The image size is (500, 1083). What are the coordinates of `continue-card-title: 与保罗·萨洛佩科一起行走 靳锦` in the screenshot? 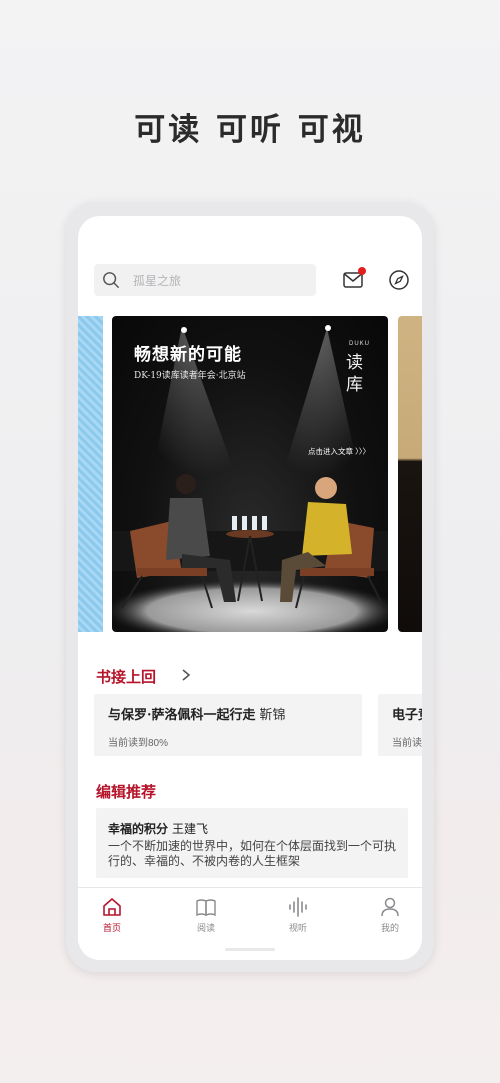 It's located at (197, 713).